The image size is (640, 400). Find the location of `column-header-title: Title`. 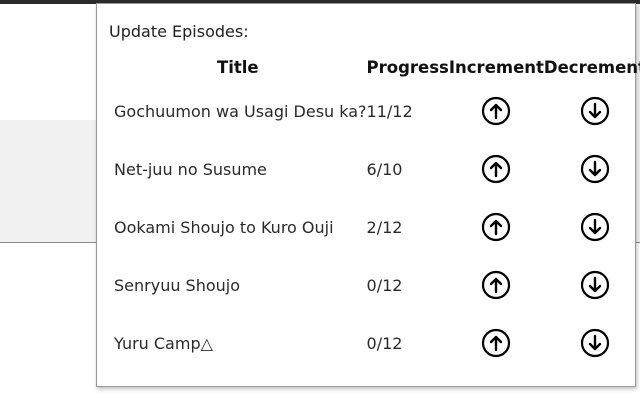

column-header-title: Title is located at coordinates (237, 67).